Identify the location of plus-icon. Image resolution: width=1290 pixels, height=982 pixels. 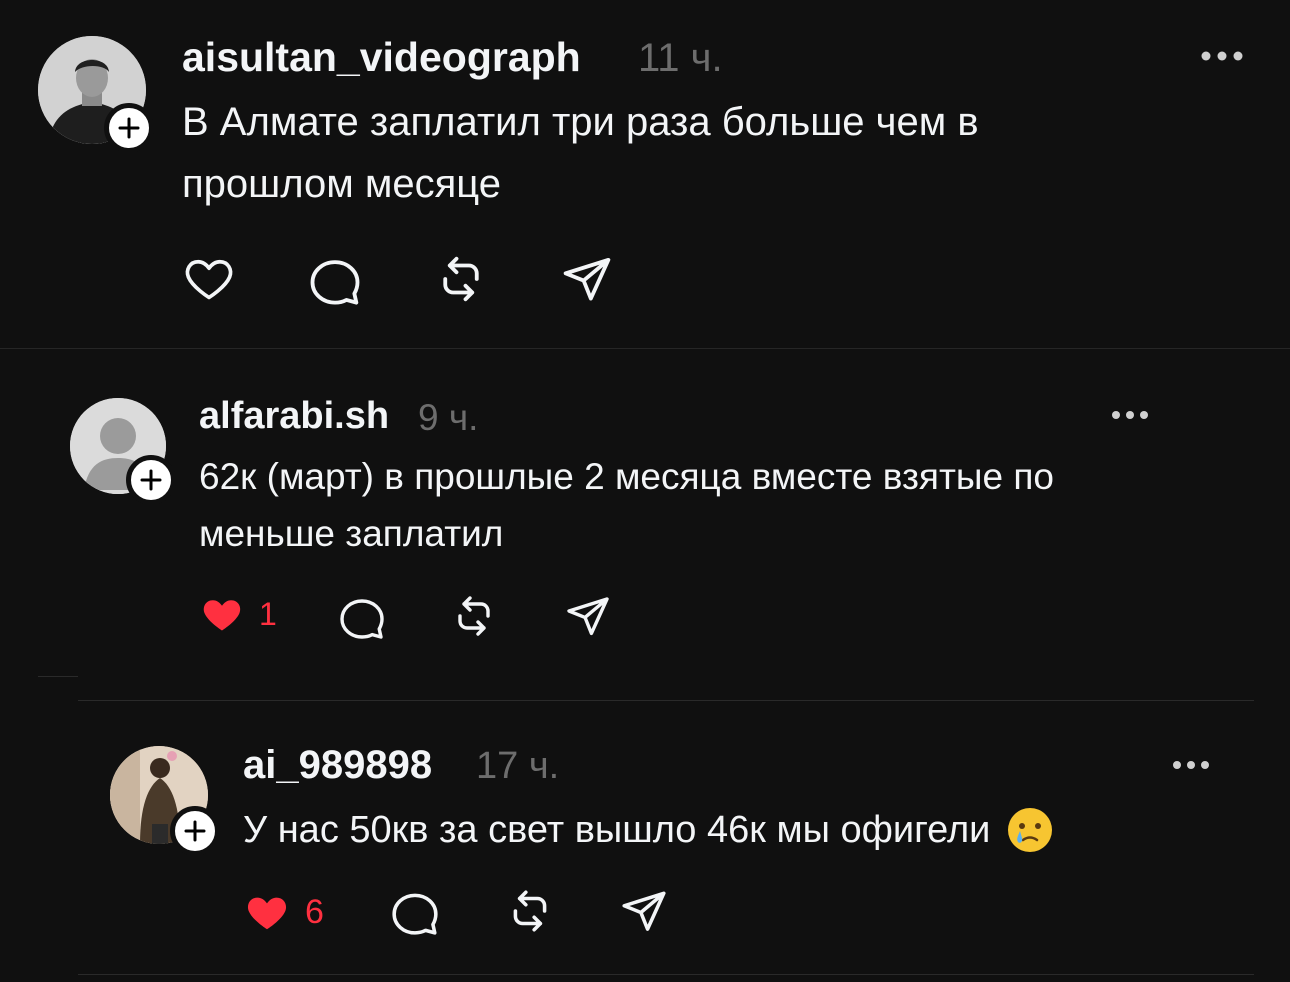
(195, 831).